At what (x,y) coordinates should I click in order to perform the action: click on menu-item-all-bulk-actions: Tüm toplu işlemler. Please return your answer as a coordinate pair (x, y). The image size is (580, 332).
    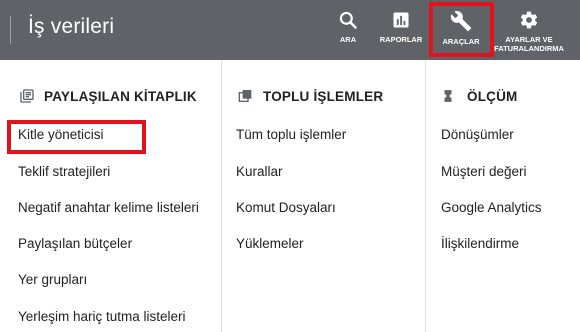
    Looking at the image, I should click on (291, 134).